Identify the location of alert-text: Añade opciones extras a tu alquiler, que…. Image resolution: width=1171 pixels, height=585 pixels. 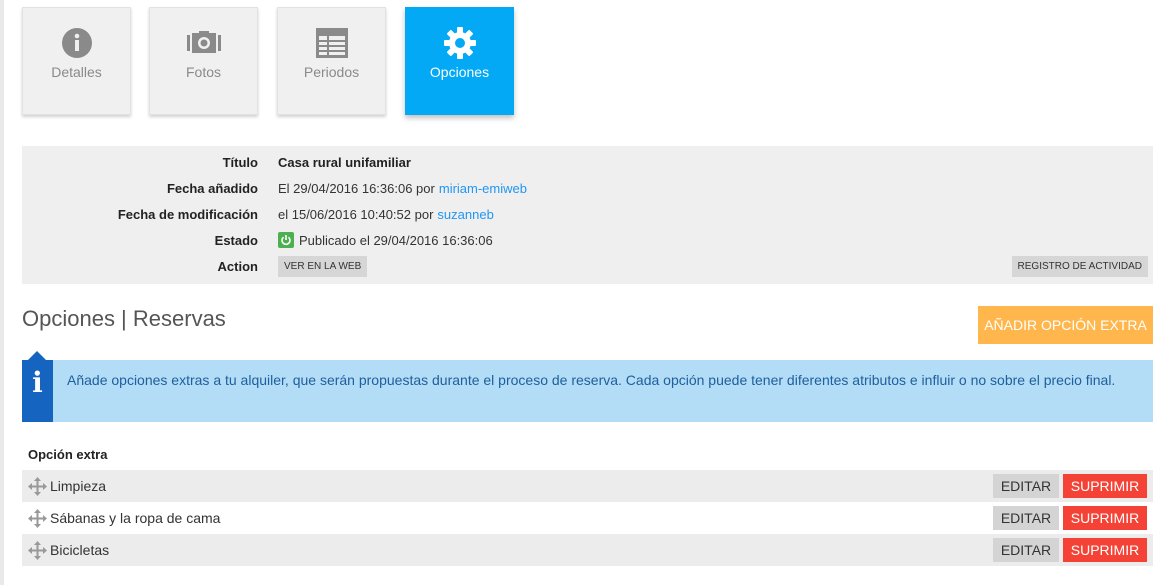
(591, 380).